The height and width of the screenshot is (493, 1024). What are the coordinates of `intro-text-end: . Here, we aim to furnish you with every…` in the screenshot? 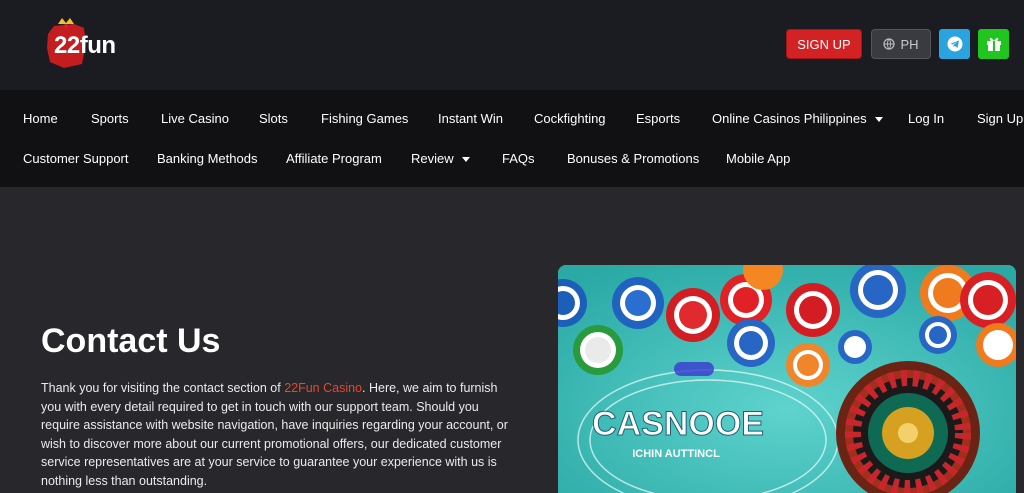 It's located at (274, 434).